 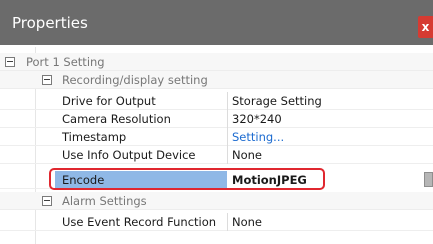 I want to click on prop-name: Use Info Output Device, so click(x=129, y=155).